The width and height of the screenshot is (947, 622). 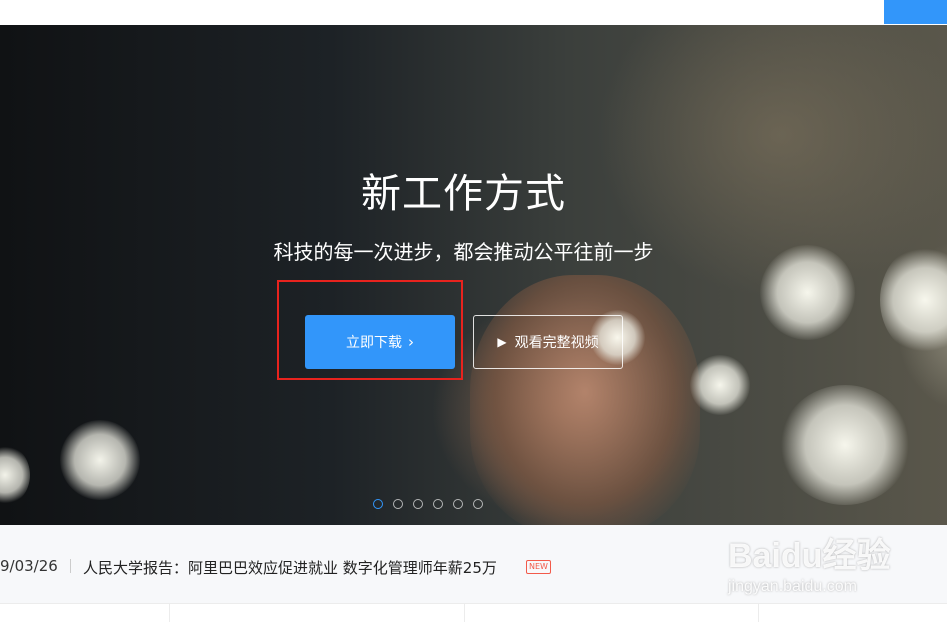 What do you see at coordinates (290, 567) in the screenshot?
I see `news-headline-link: 人民大学报告：阿里巴巴效应促进就业 数字化管理师年薪25万` at bounding box center [290, 567].